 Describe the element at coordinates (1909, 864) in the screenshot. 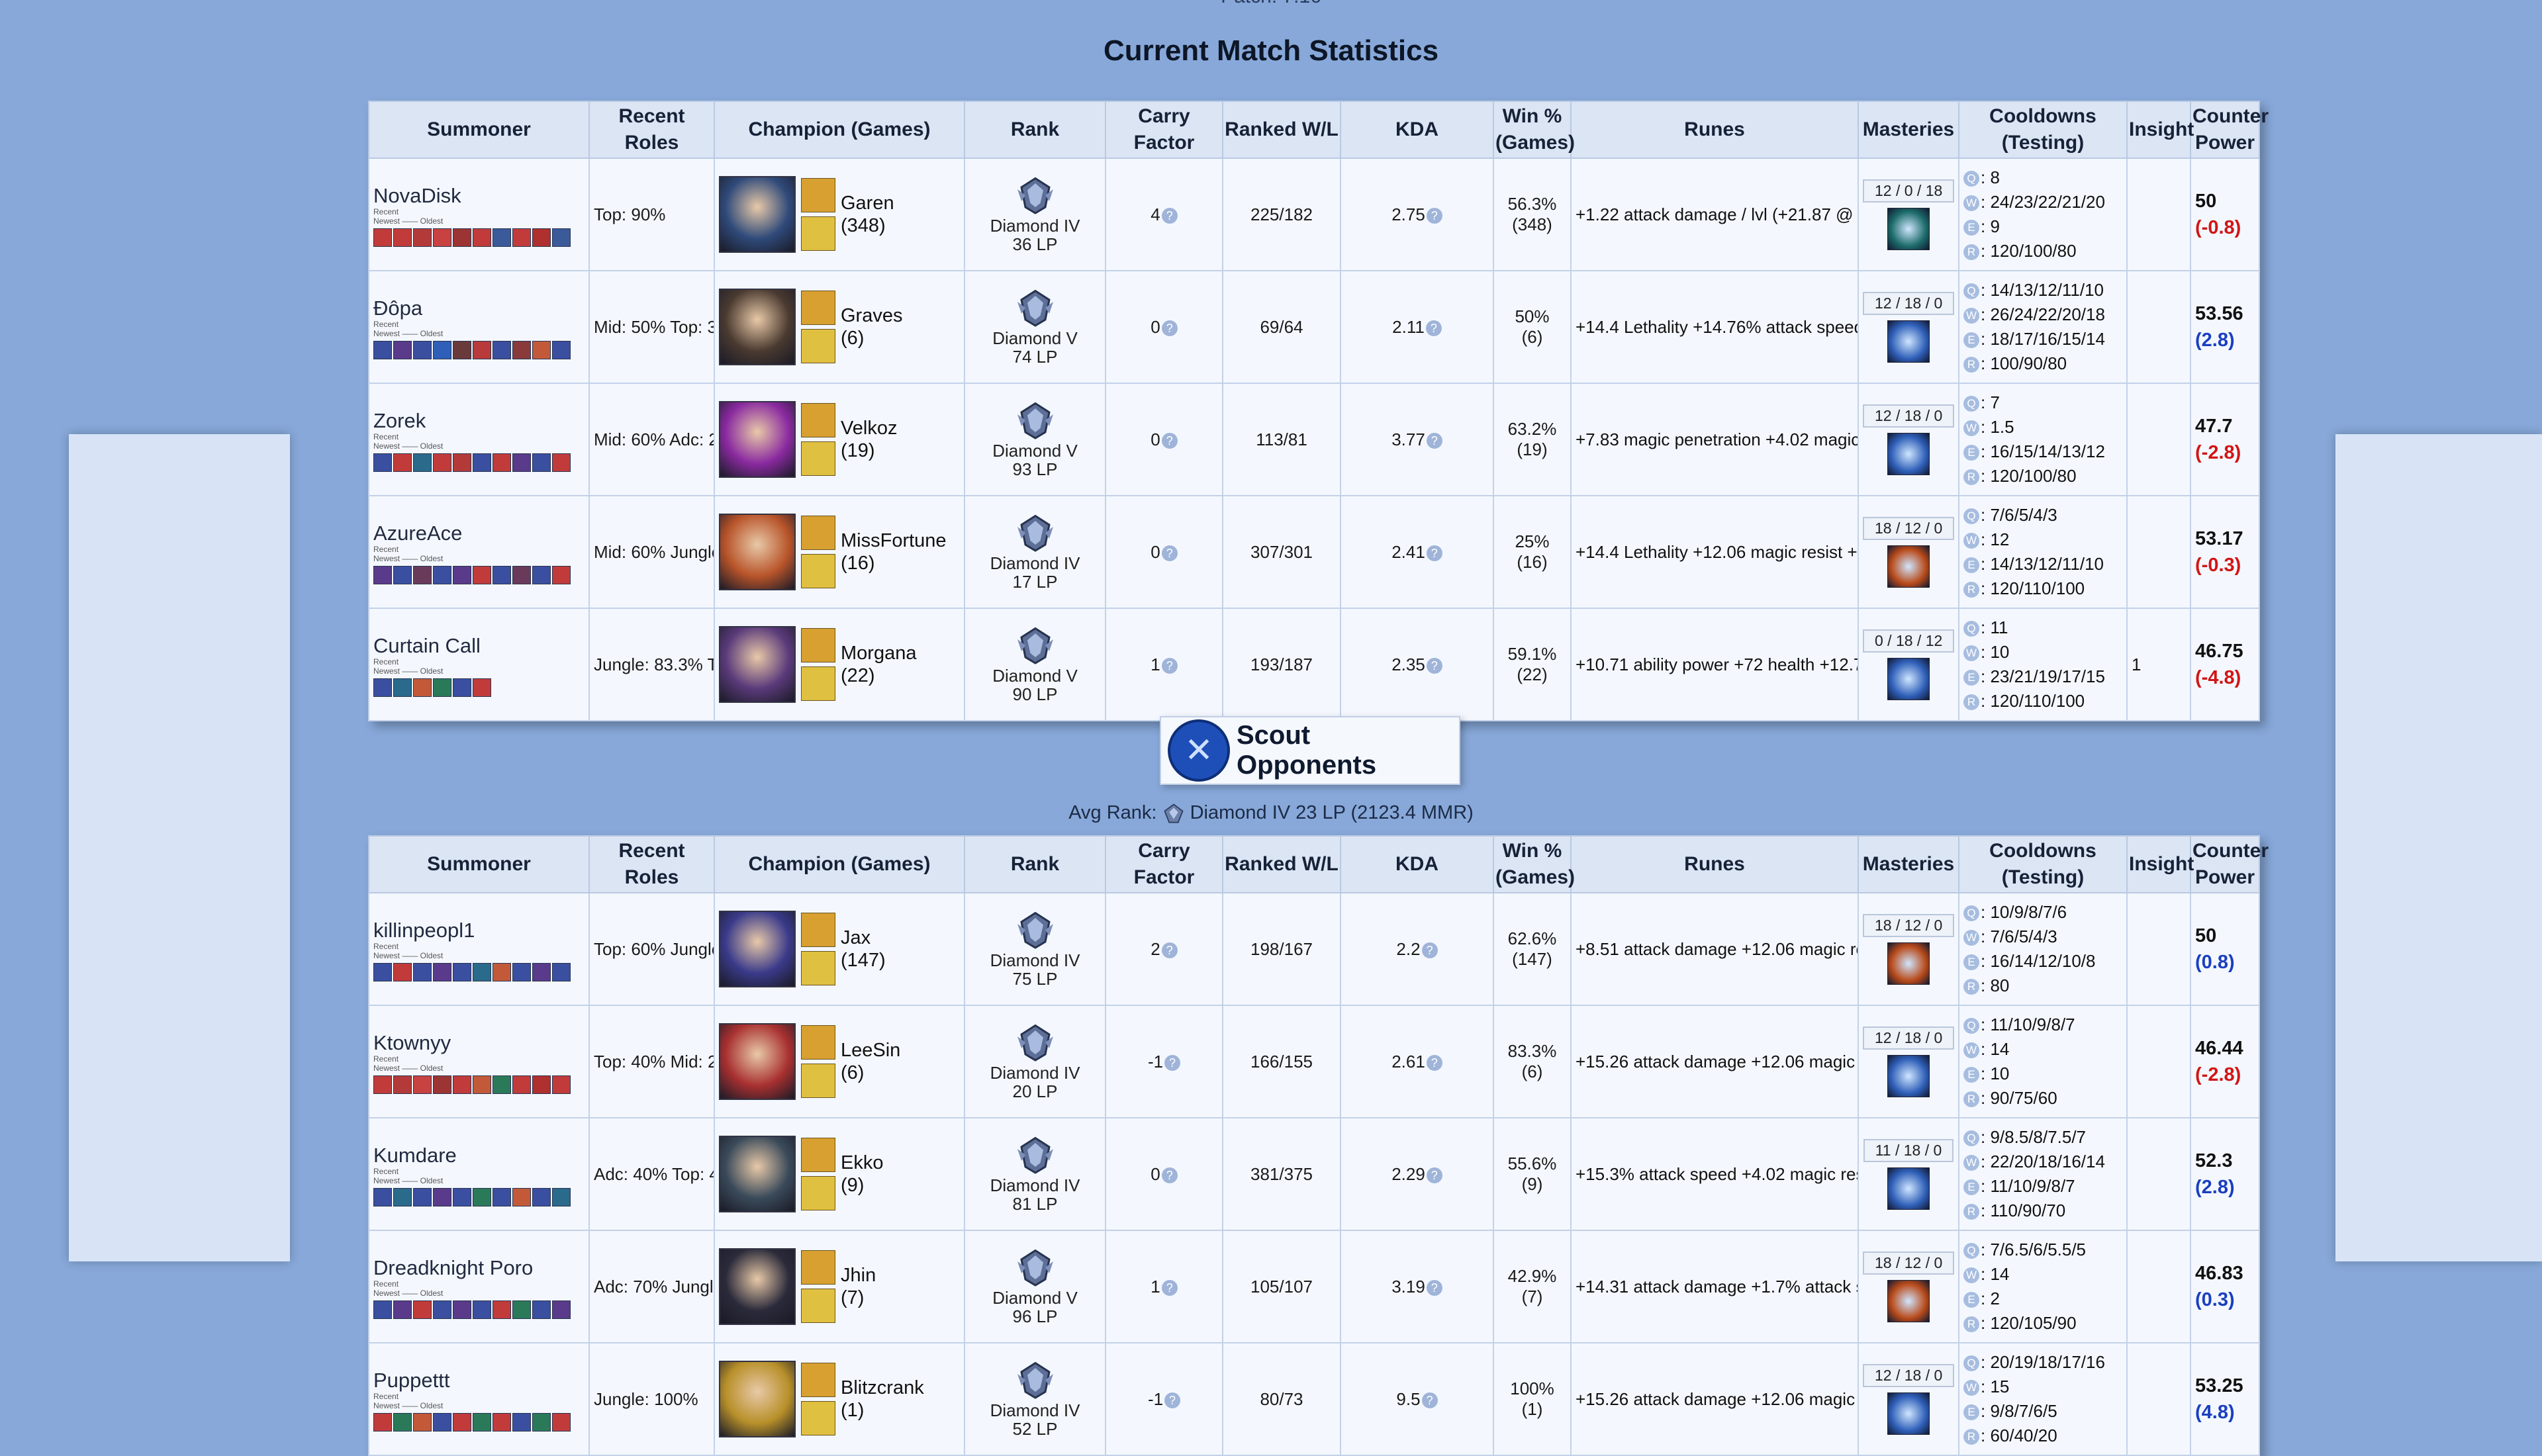

I see `header-masteries: Masteries` at that location.